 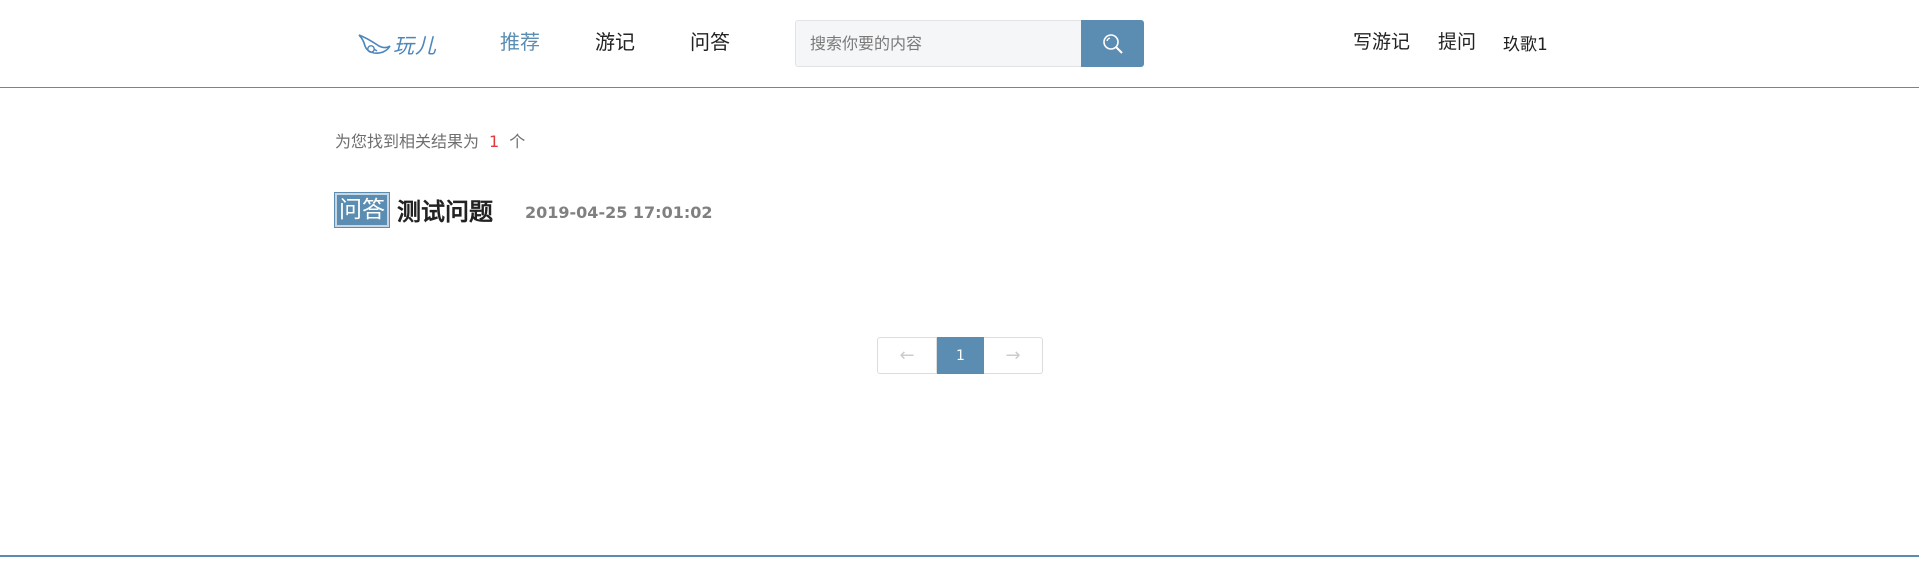 What do you see at coordinates (407, 141) in the screenshot?
I see `result-summary-prefix: 为您找到相关结果为` at bounding box center [407, 141].